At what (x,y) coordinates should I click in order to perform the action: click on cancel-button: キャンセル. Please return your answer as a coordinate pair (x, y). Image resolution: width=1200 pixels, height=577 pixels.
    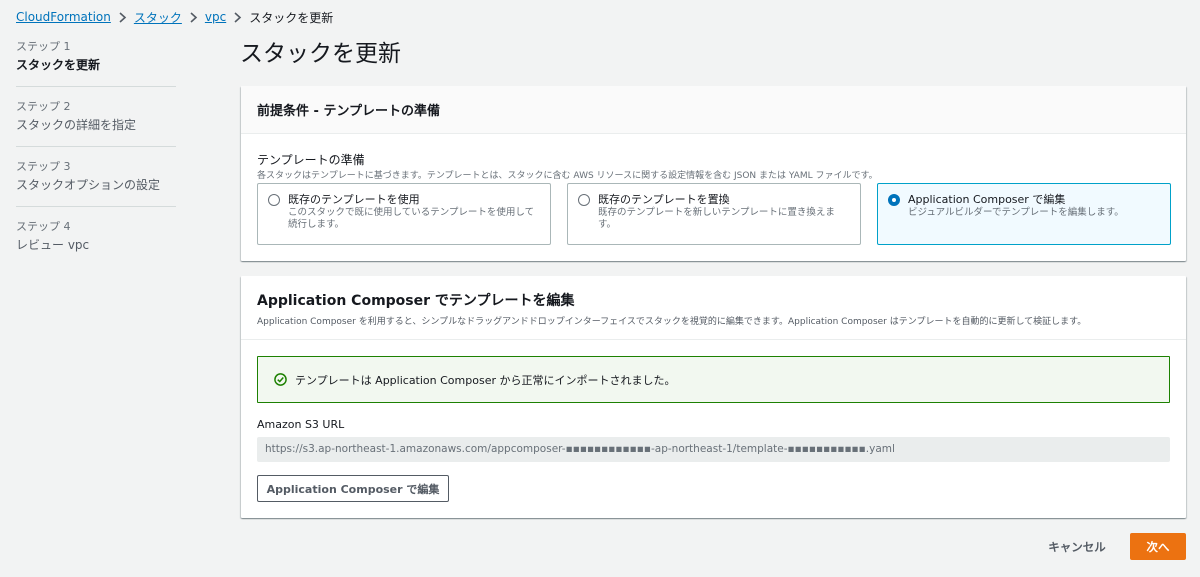
    Looking at the image, I should click on (1077, 546).